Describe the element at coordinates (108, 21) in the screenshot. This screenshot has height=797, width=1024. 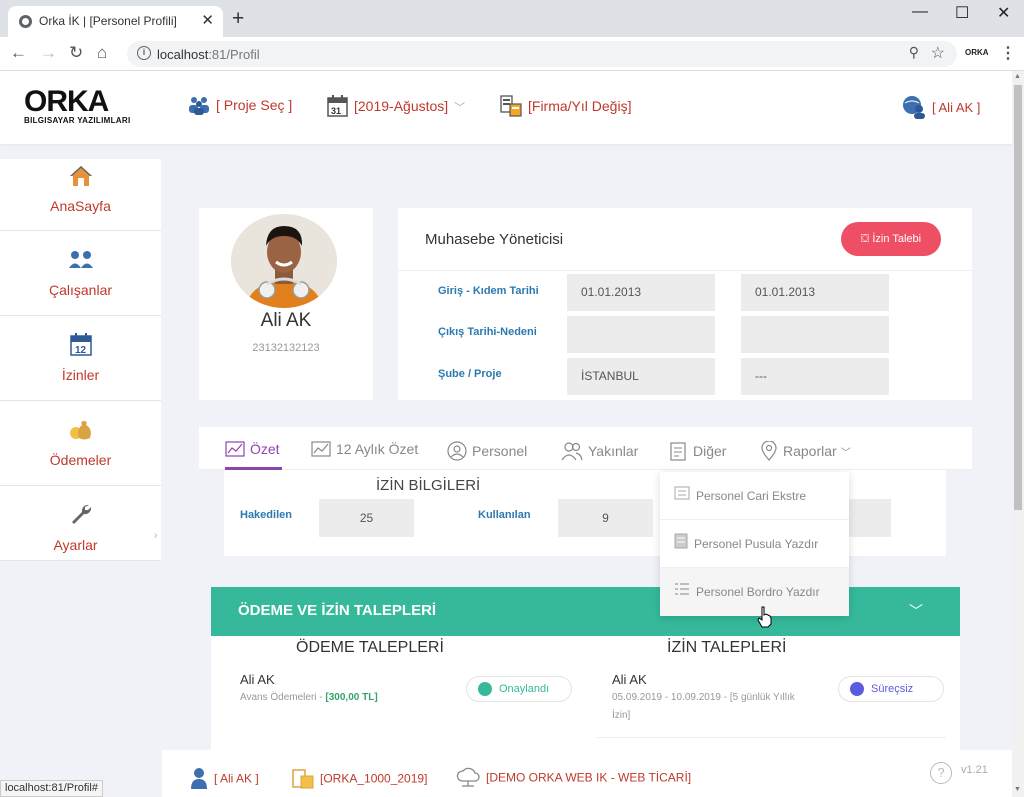
I see `tab-title: Orka İK | [Personel Profili]` at that location.